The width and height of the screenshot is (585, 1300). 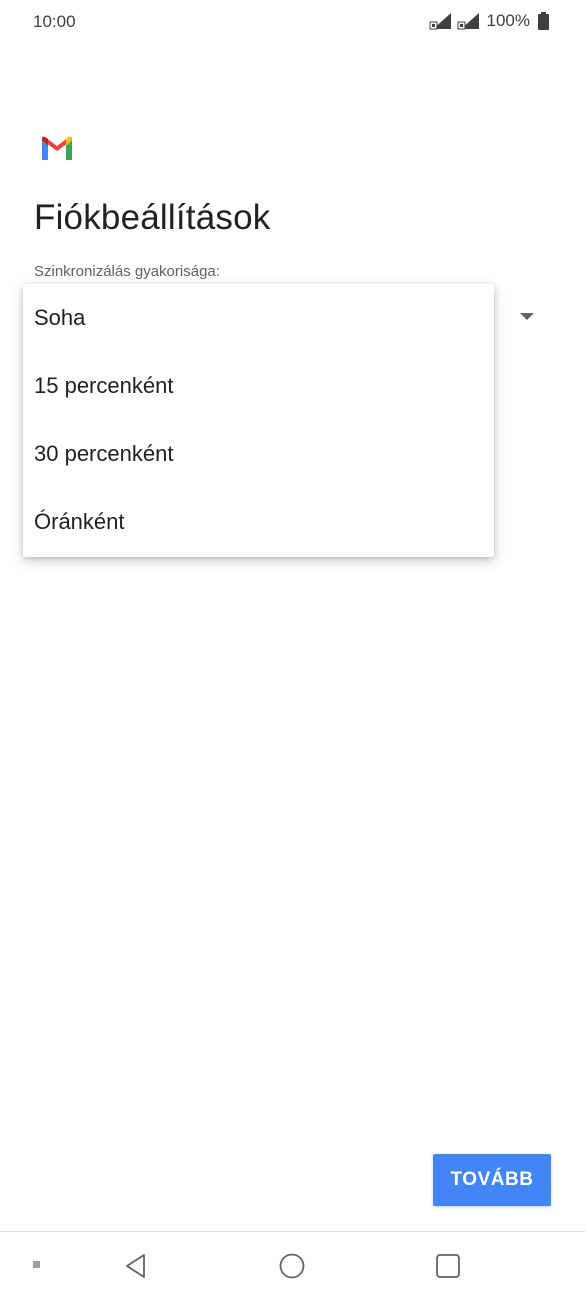 What do you see at coordinates (258, 386) in the screenshot?
I see `menu-option-15-min: 15 percenként` at bounding box center [258, 386].